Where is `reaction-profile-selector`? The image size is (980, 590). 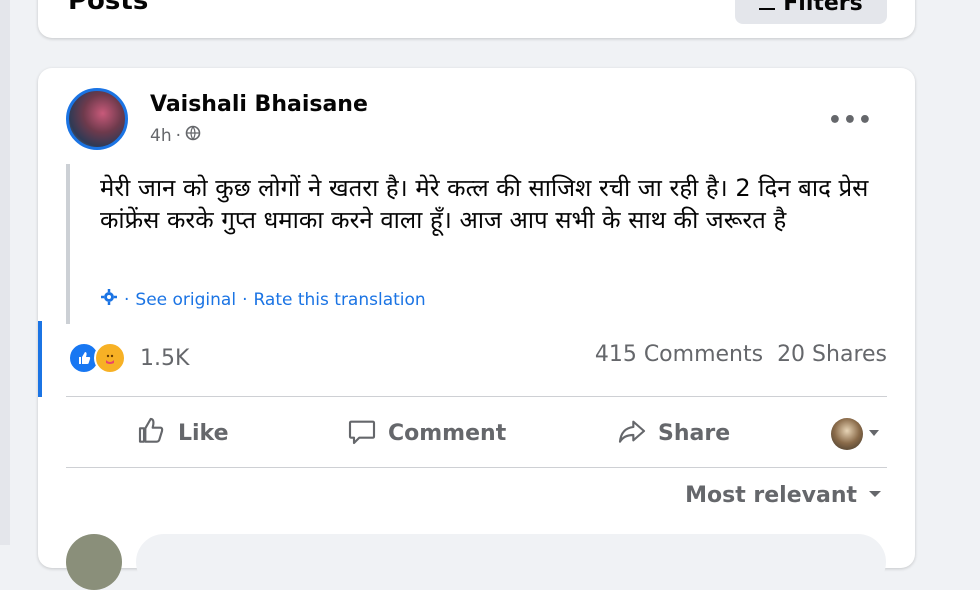
reaction-profile-selector is located at coordinates (856, 433).